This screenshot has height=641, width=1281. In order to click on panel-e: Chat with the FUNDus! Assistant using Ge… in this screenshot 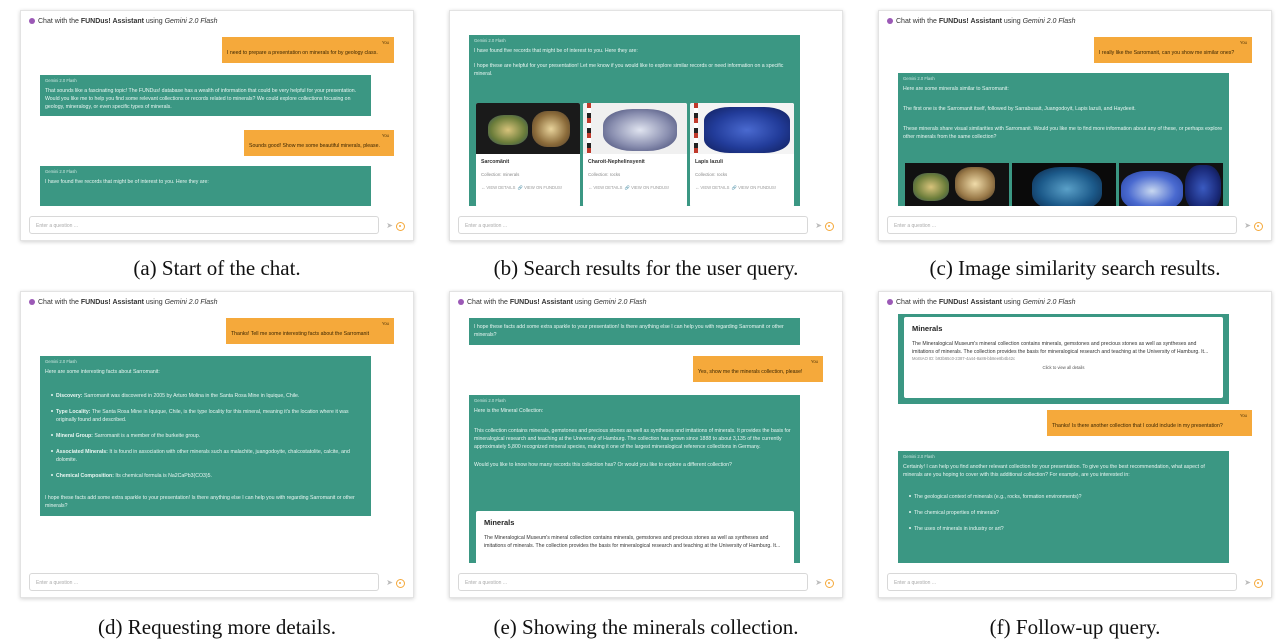, I will do `click(646, 444)`.